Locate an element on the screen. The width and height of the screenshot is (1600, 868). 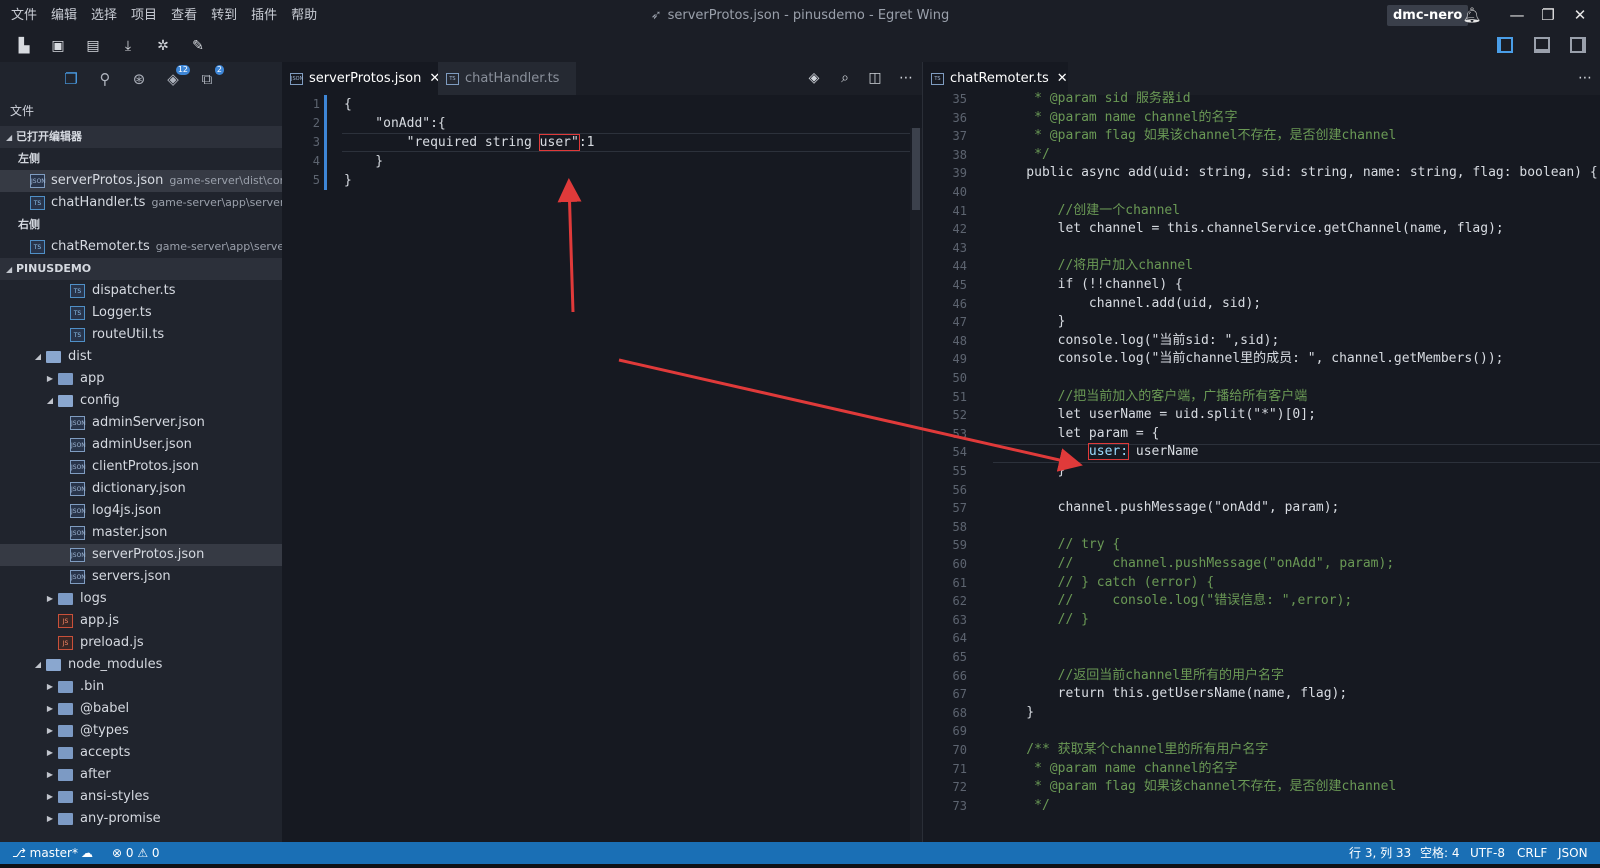
tree-folder: ◢ dist is located at coordinates (141, 357).